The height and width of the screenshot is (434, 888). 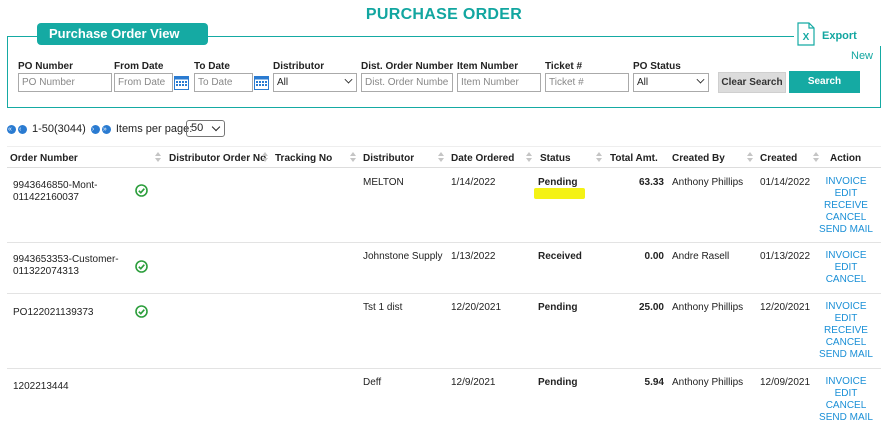 I want to click on dist-order-number-input, so click(x=407, y=82).